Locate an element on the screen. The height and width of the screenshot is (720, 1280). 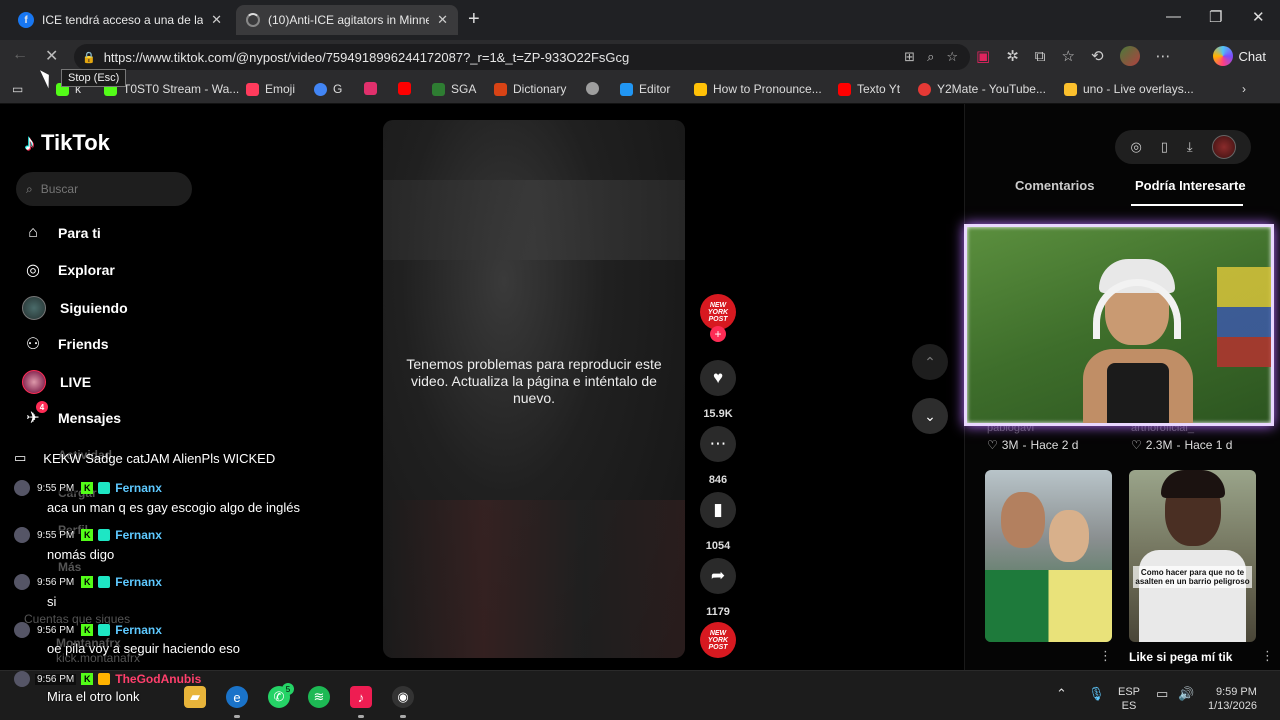
nav-messages: ✈ 4 Mensajes is located at coordinates (71, 415).